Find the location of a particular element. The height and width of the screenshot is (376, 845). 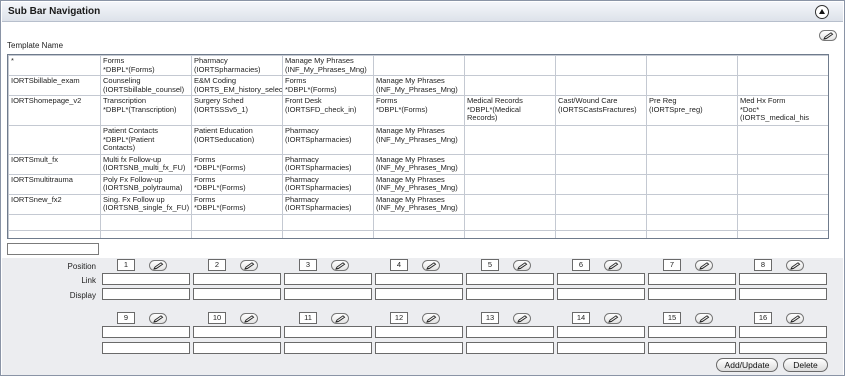

link-cell: Surgery Sched (IORTSSSv5_1) is located at coordinates (237, 110).